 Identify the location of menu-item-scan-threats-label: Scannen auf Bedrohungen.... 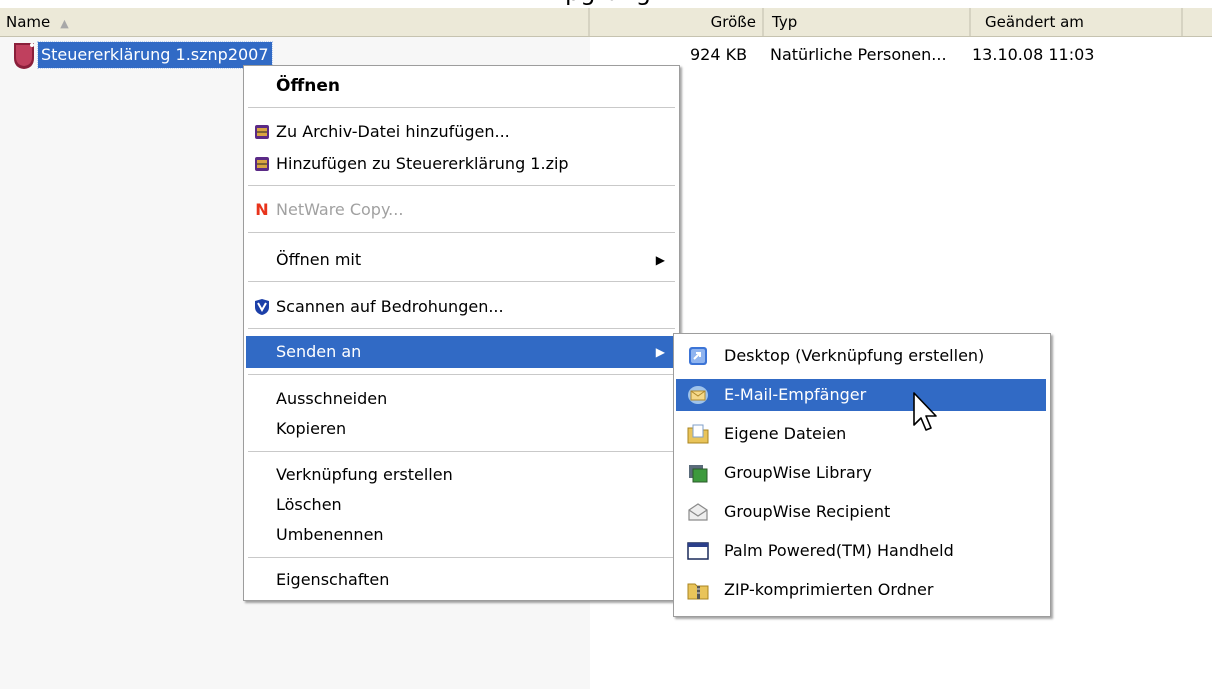
(390, 306).